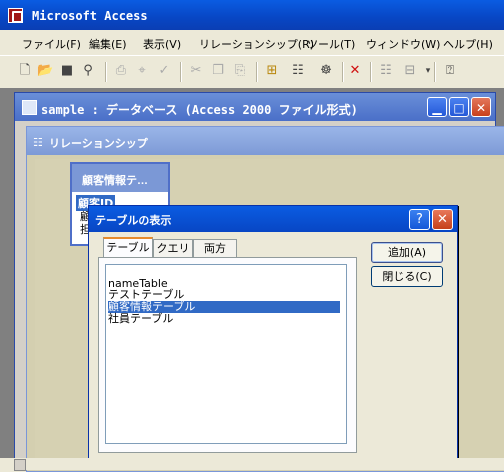 This screenshot has width=504, height=472. I want to click on spelling-icon: ✓, so click(164, 71).